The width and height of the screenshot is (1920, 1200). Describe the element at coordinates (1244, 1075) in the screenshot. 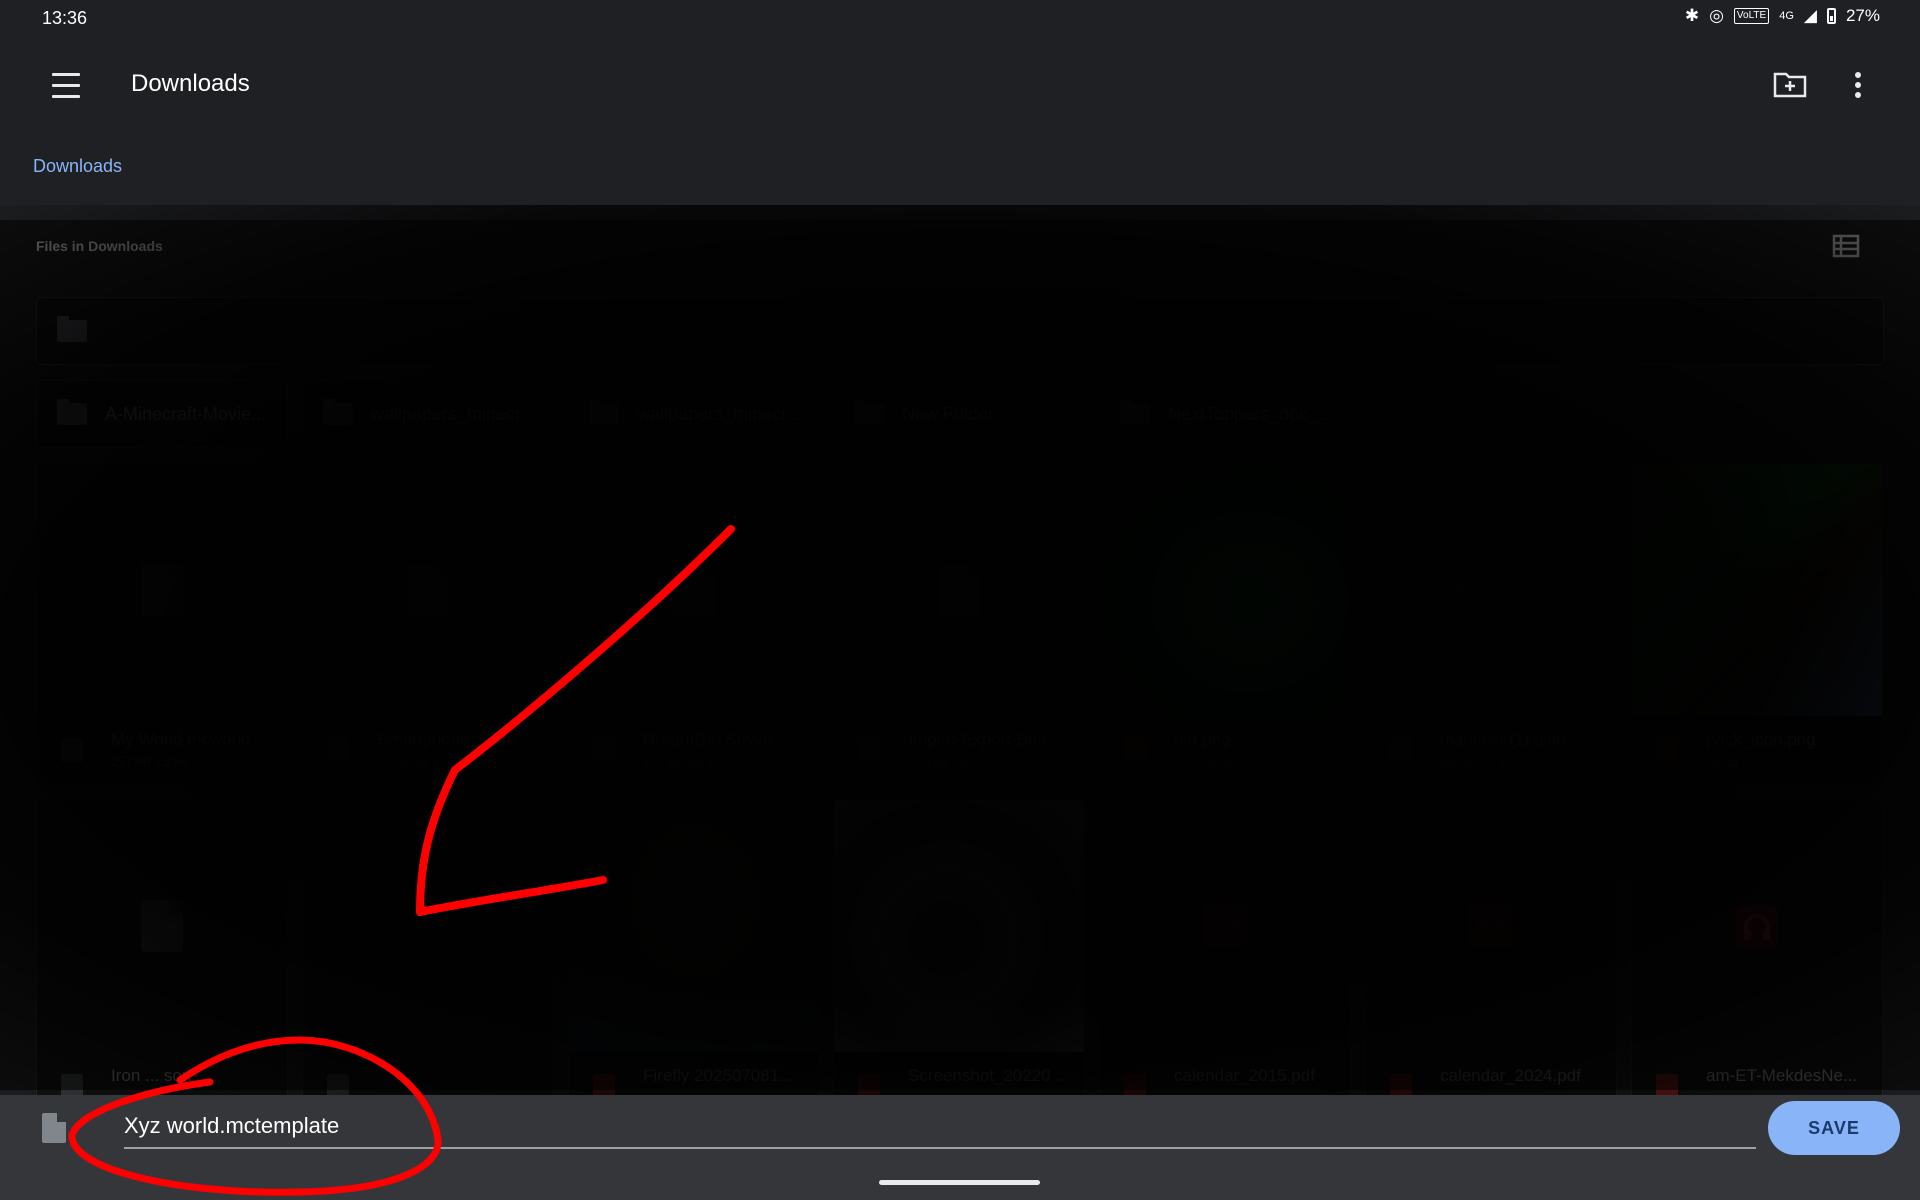

I see `file-name: calendar_2015.pdf` at that location.